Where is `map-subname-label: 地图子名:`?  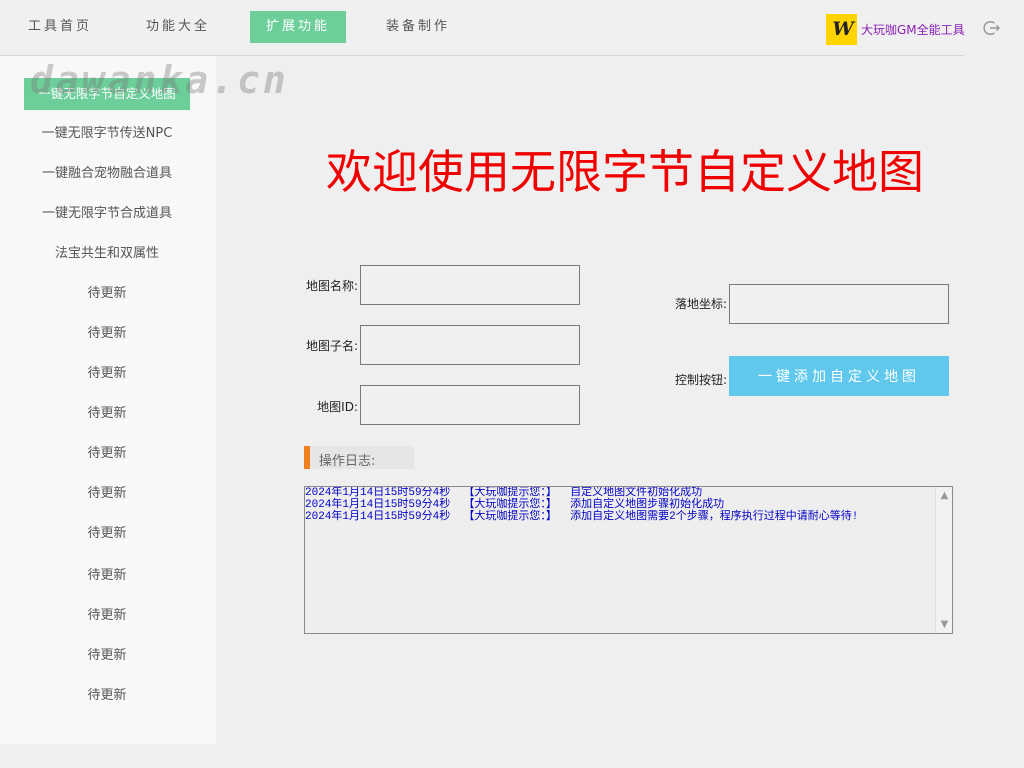 map-subname-label: 地图子名: is located at coordinates (331, 346).